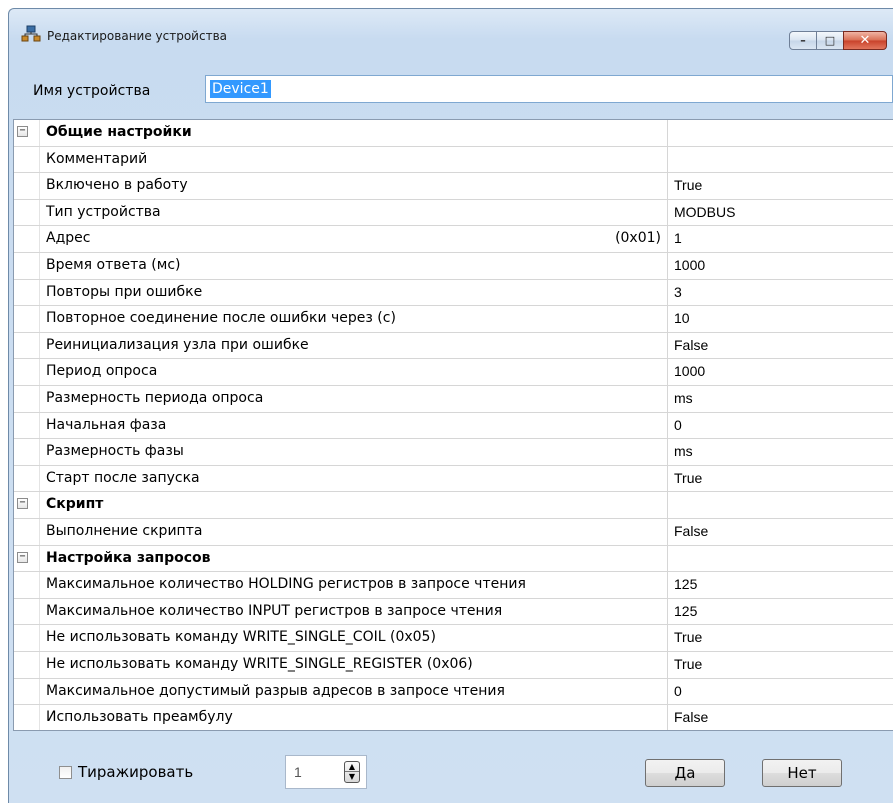 This screenshot has height=803, width=893. Describe the element at coordinates (31, 34) in the screenshot. I see `app-network-icon` at that location.